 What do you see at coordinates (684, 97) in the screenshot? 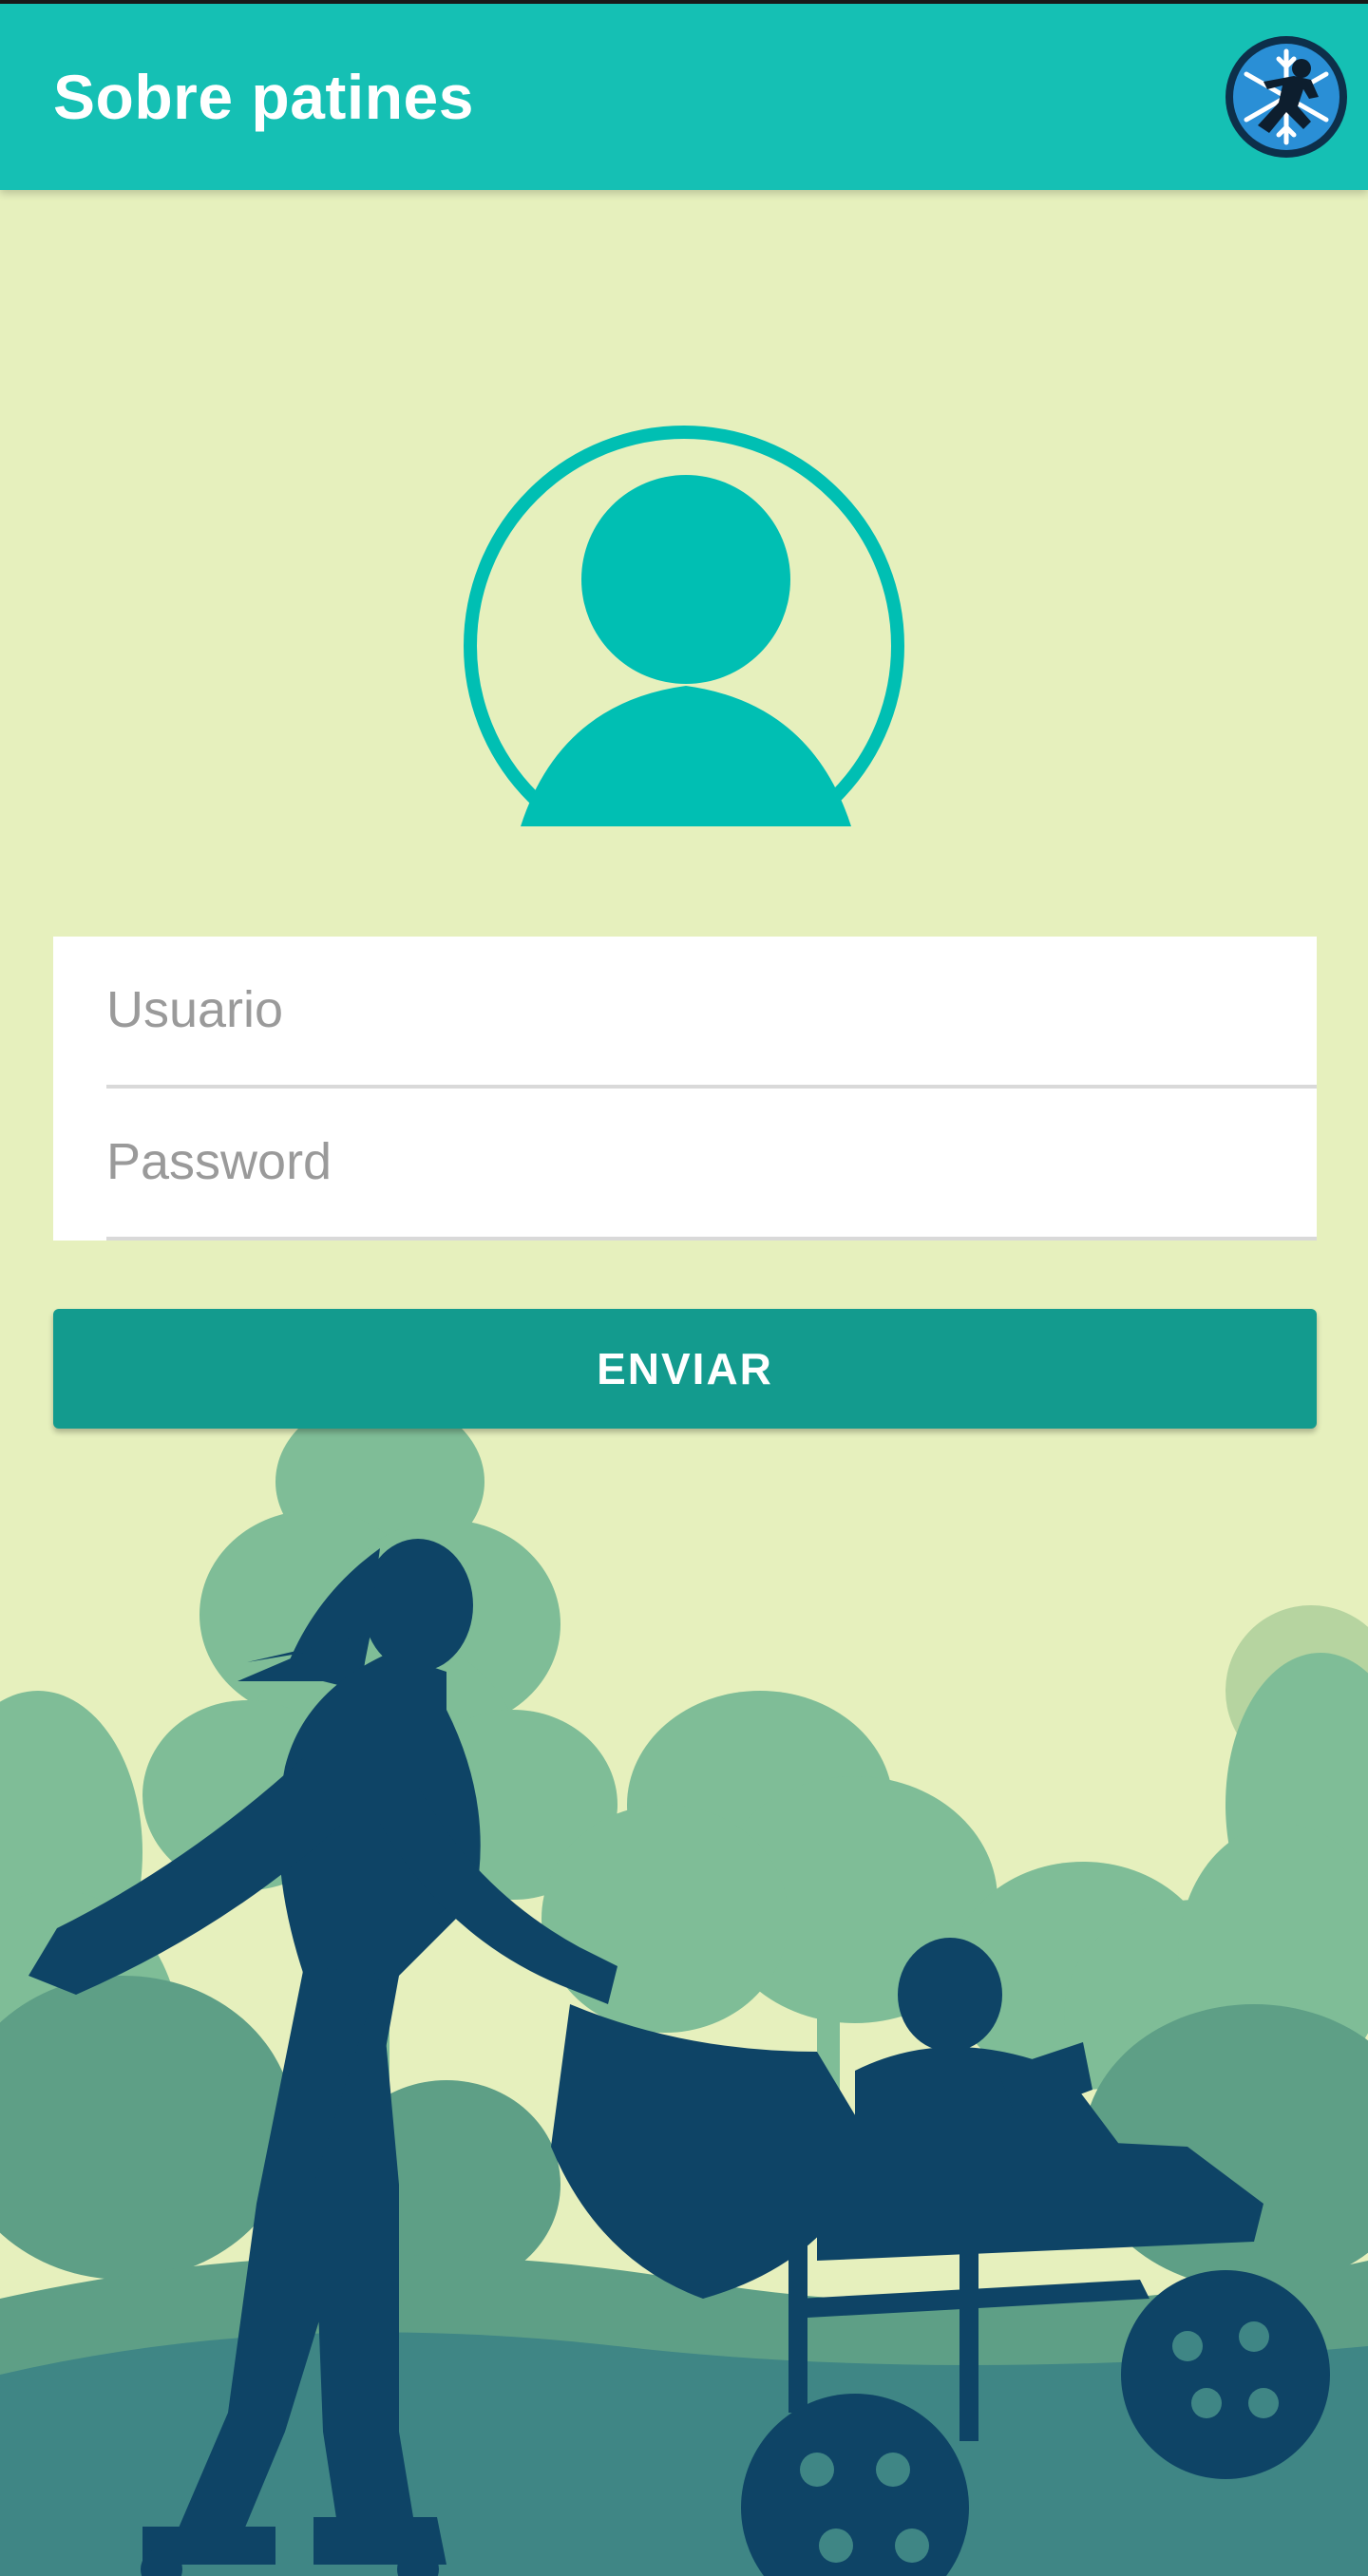
I see `app-bar: Sobre patines` at bounding box center [684, 97].